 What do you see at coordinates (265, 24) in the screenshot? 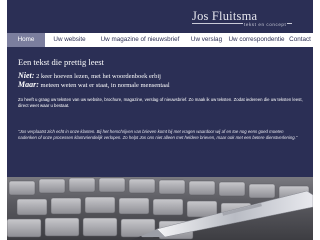
I see `logo-tagline: tekst en concept` at bounding box center [265, 24].